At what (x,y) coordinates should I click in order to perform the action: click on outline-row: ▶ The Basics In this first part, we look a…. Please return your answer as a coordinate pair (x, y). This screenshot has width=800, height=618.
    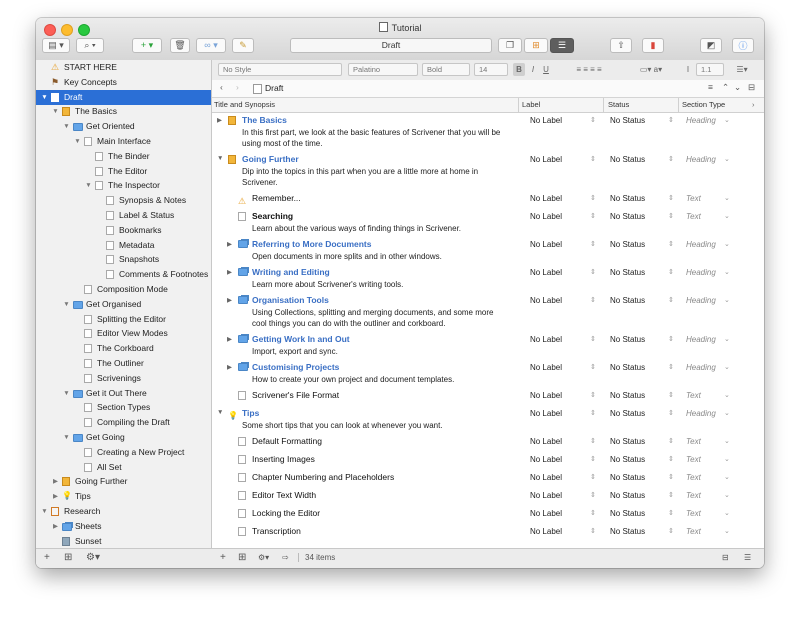
    Looking at the image, I should click on (488, 133).